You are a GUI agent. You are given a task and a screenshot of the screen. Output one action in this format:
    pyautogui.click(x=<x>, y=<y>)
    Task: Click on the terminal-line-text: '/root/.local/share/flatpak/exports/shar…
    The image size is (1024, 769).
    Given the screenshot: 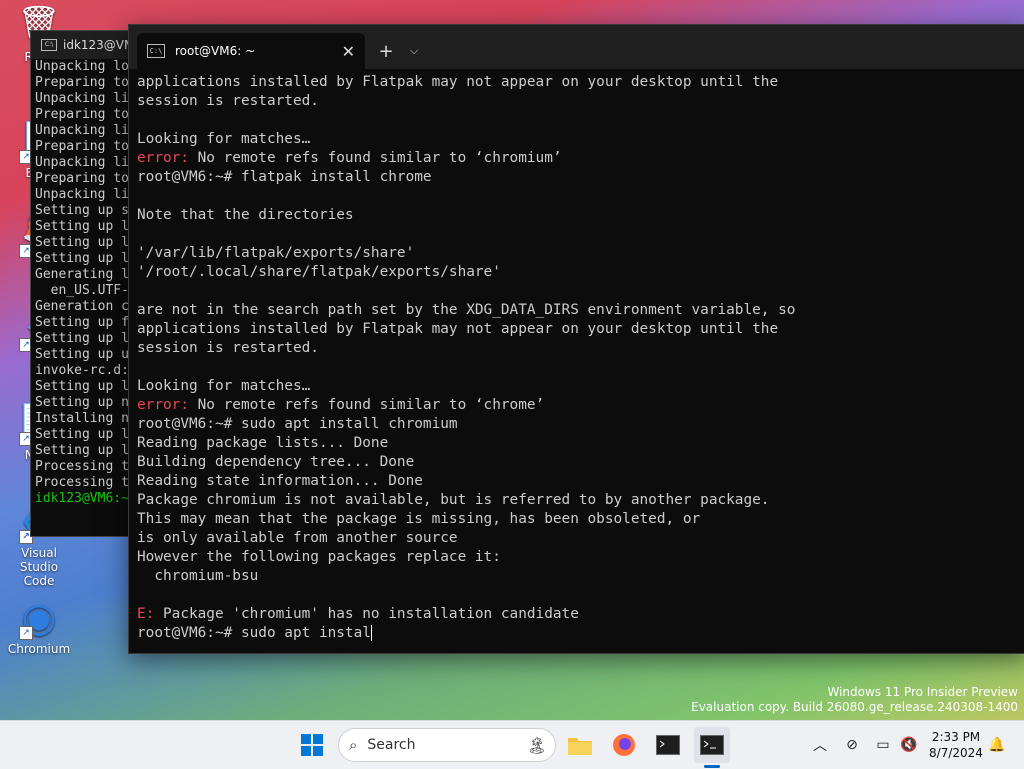 What is the action you would take?
    pyautogui.click(x=319, y=272)
    